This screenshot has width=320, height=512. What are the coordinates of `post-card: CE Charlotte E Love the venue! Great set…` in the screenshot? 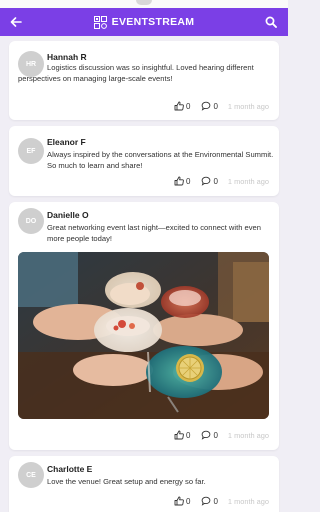 It's located at (144, 484).